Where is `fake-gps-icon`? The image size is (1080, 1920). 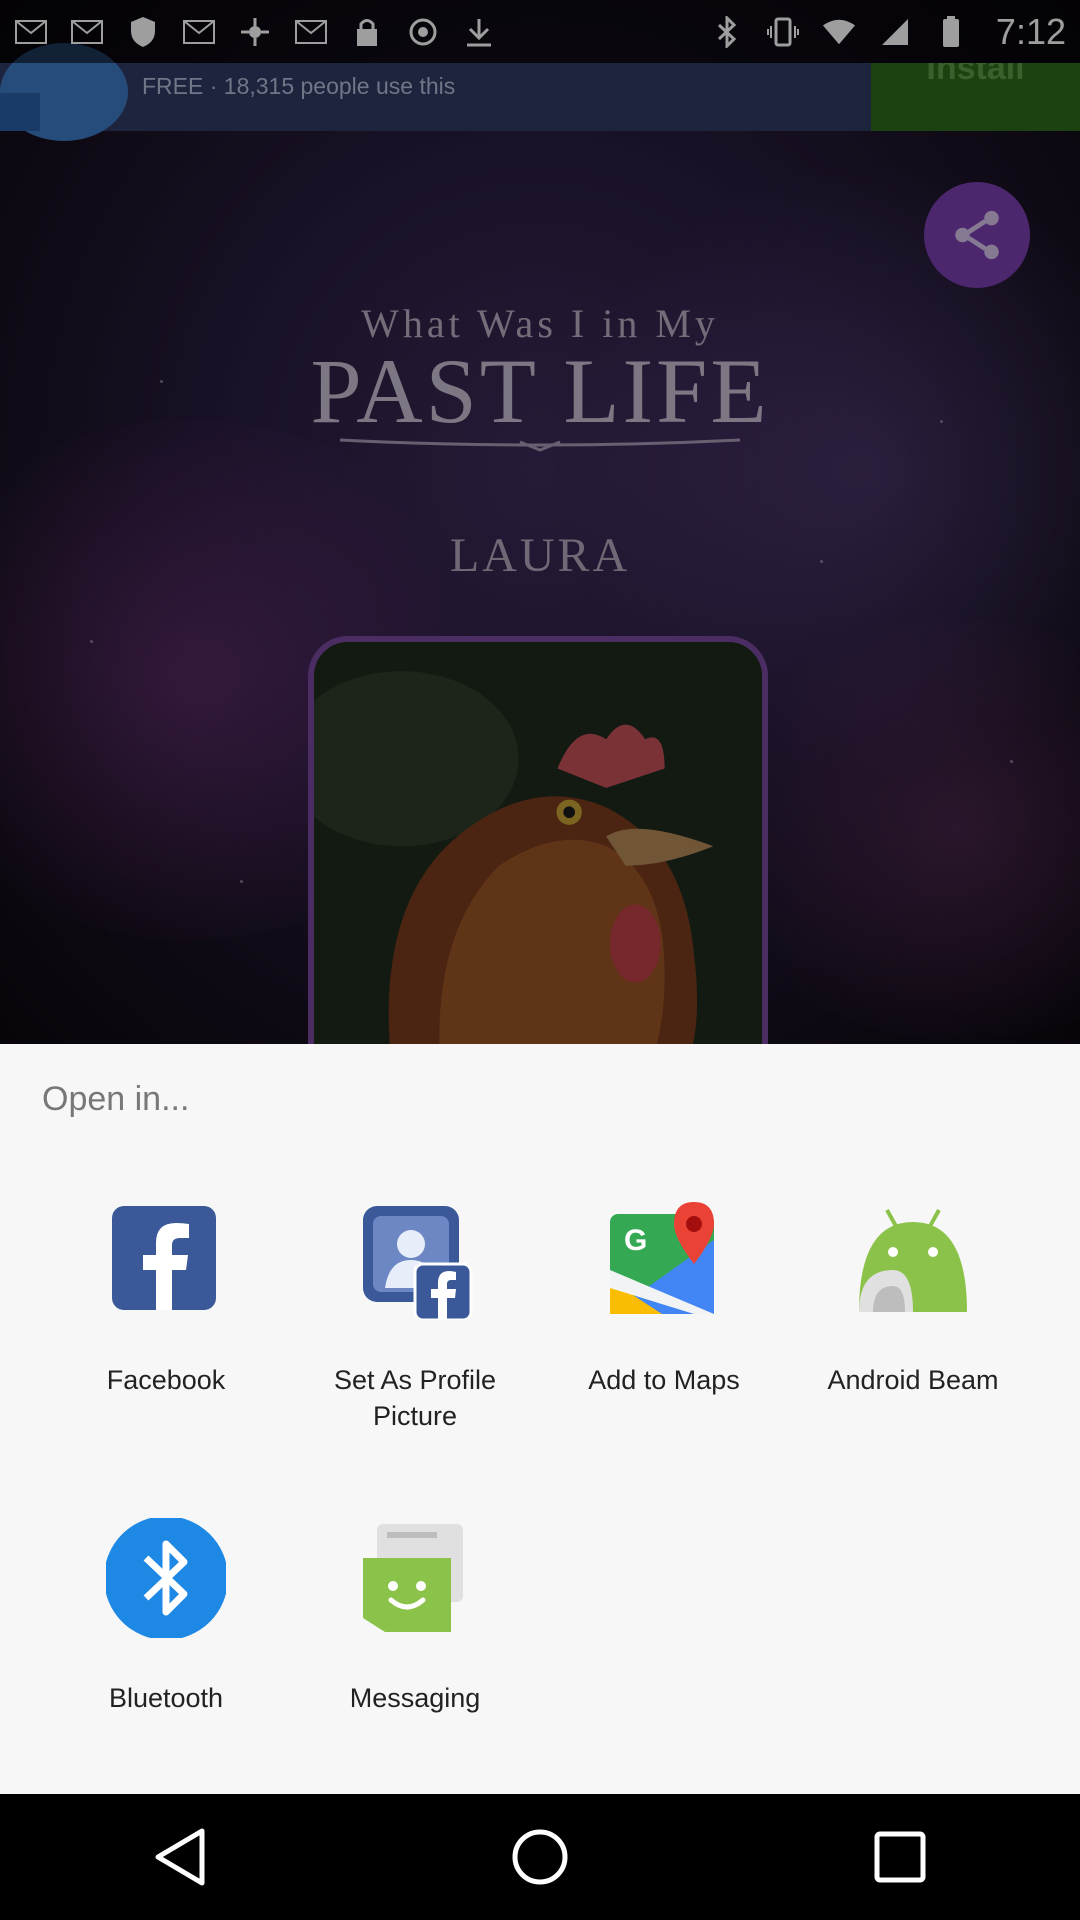
fake-gps-icon is located at coordinates (255, 32).